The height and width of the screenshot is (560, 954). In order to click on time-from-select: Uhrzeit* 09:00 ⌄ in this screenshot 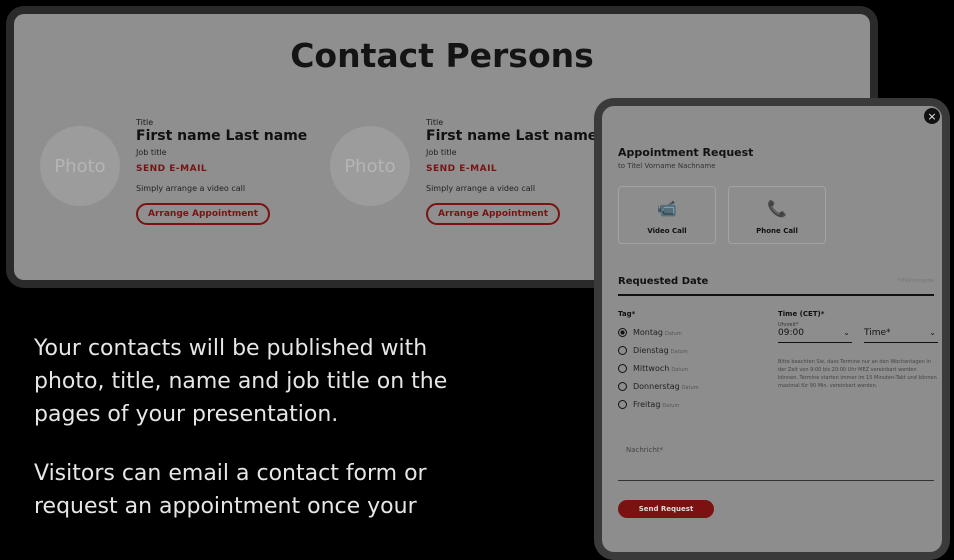, I will do `click(815, 332)`.